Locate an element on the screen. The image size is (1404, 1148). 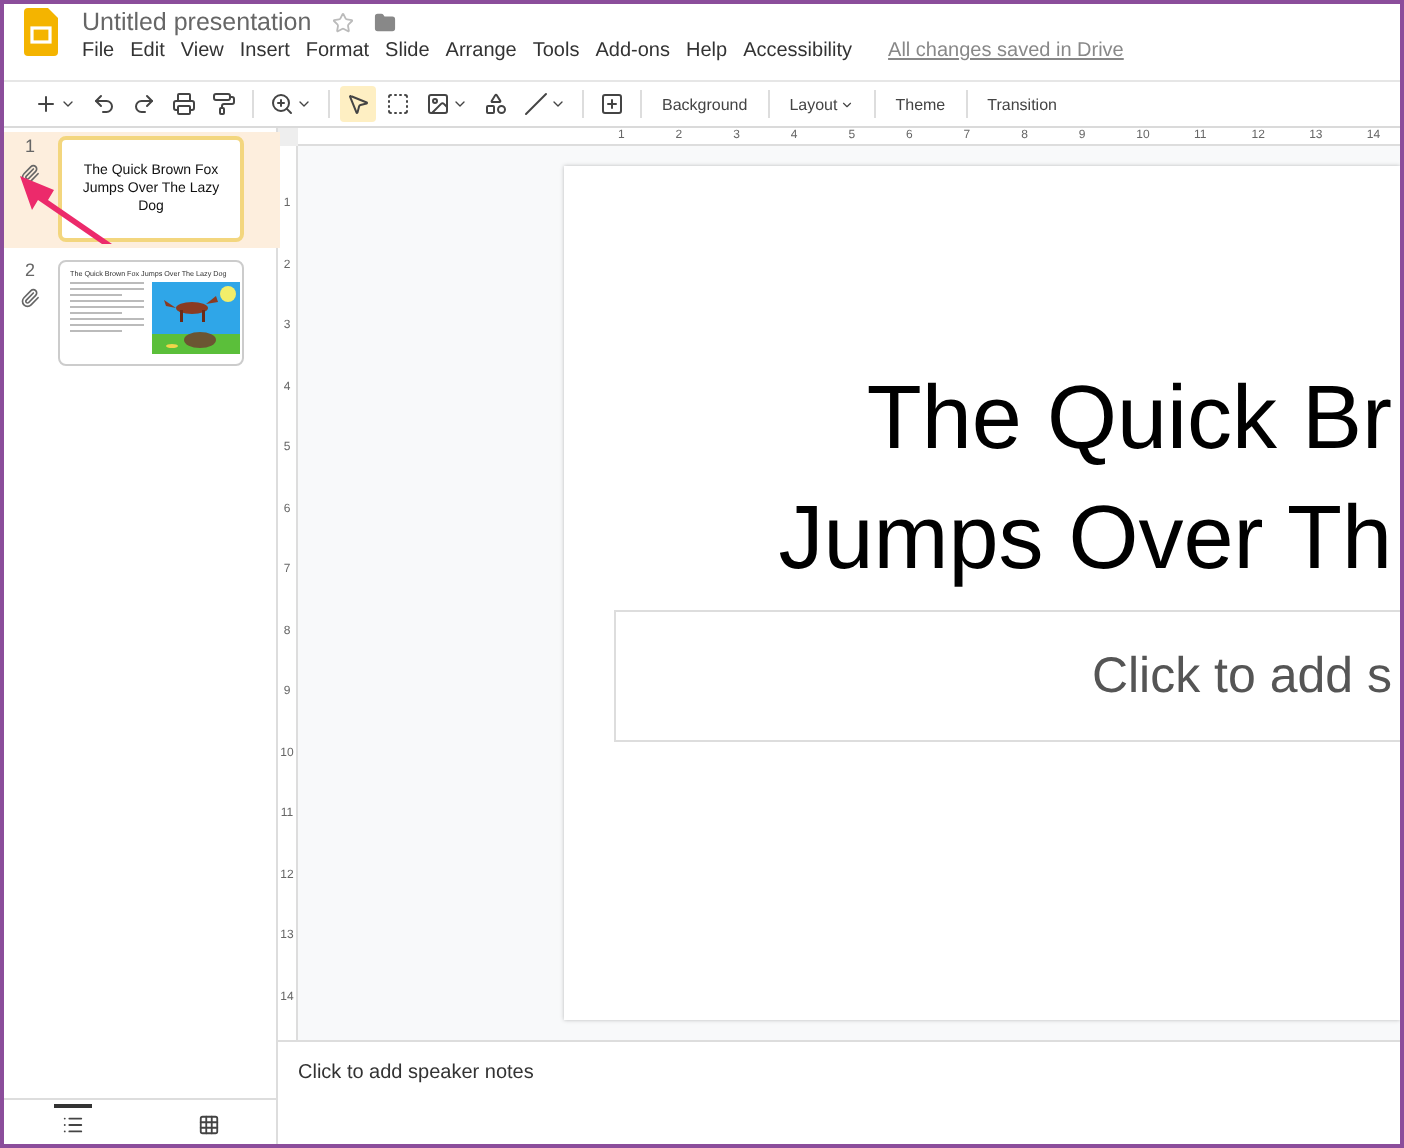
subtitle-placeholder: Click to add s is located at coordinates (1007, 676).